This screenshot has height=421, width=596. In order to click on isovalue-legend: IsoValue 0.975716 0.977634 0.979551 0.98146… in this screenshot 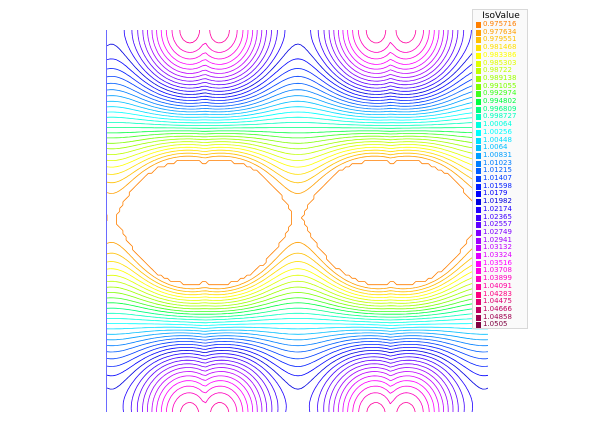, I will do `click(500, 169)`.